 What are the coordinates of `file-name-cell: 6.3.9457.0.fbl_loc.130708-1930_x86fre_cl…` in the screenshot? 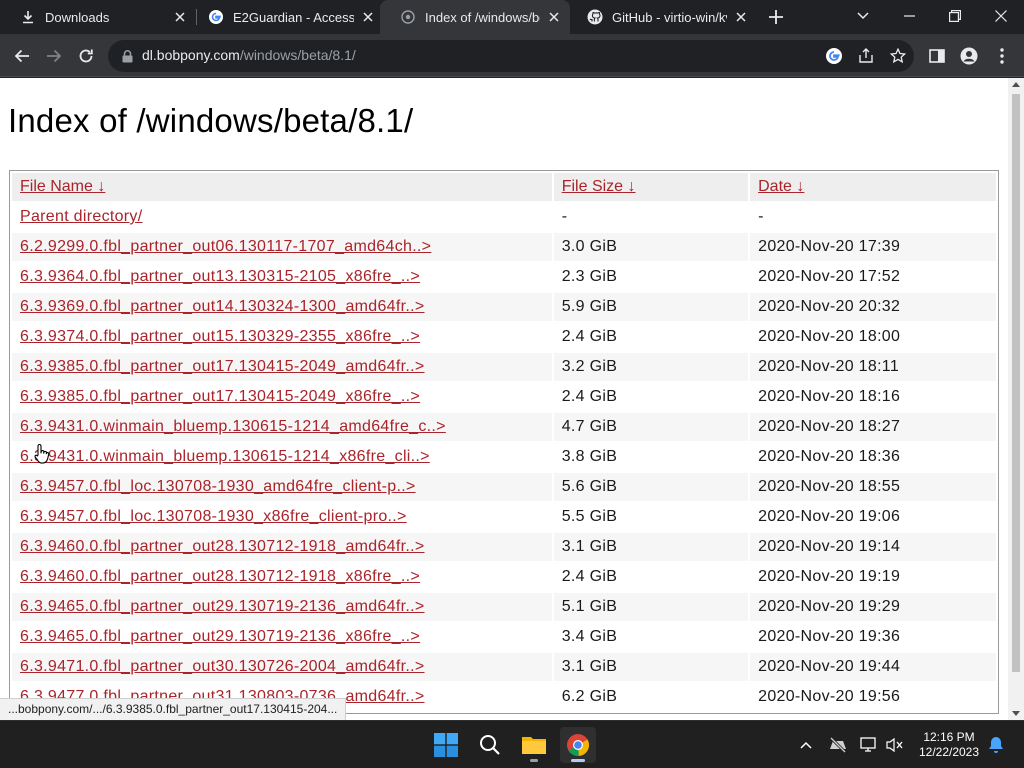 It's located at (282, 517).